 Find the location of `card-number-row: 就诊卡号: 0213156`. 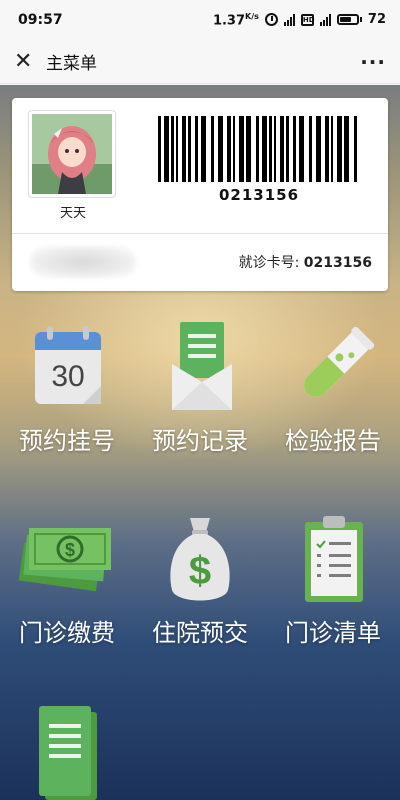

card-number-row: 就诊卡号: 0213156 is located at coordinates (305, 262).